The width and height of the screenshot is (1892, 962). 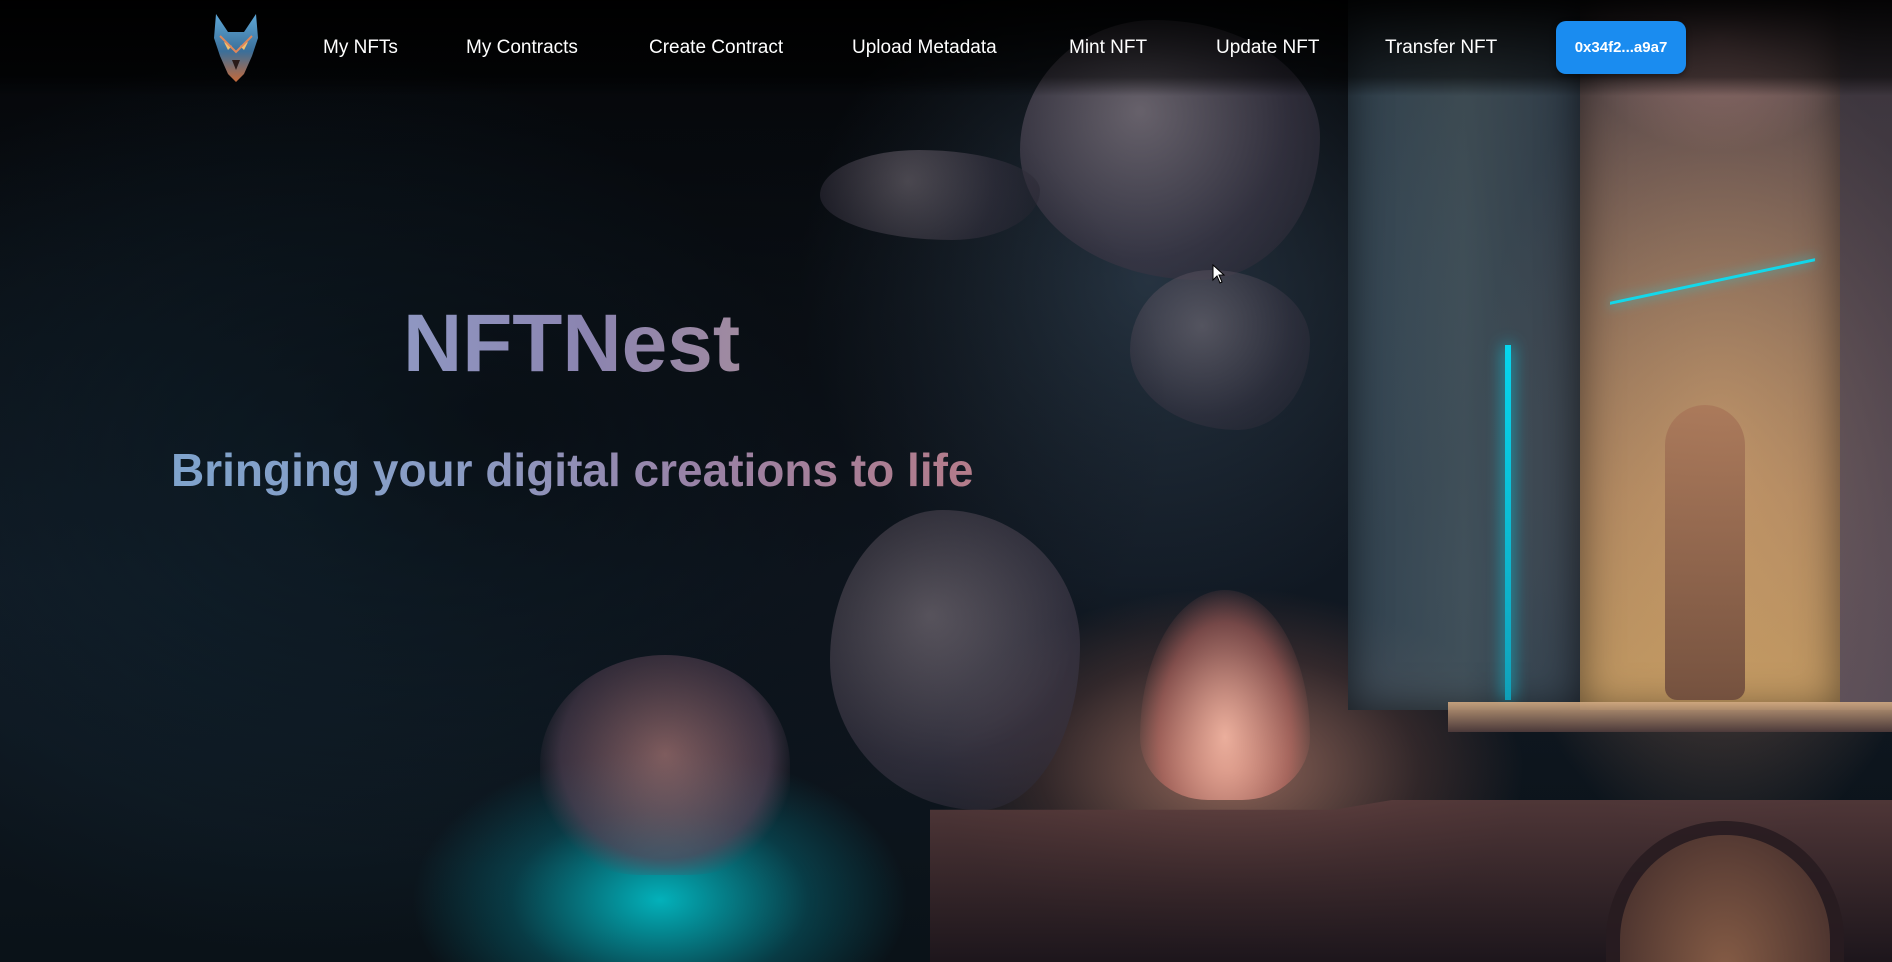 What do you see at coordinates (522, 48) in the screenshot?
I see `nav-my-contracts: My Contracts` at bounding box center [522, 48].